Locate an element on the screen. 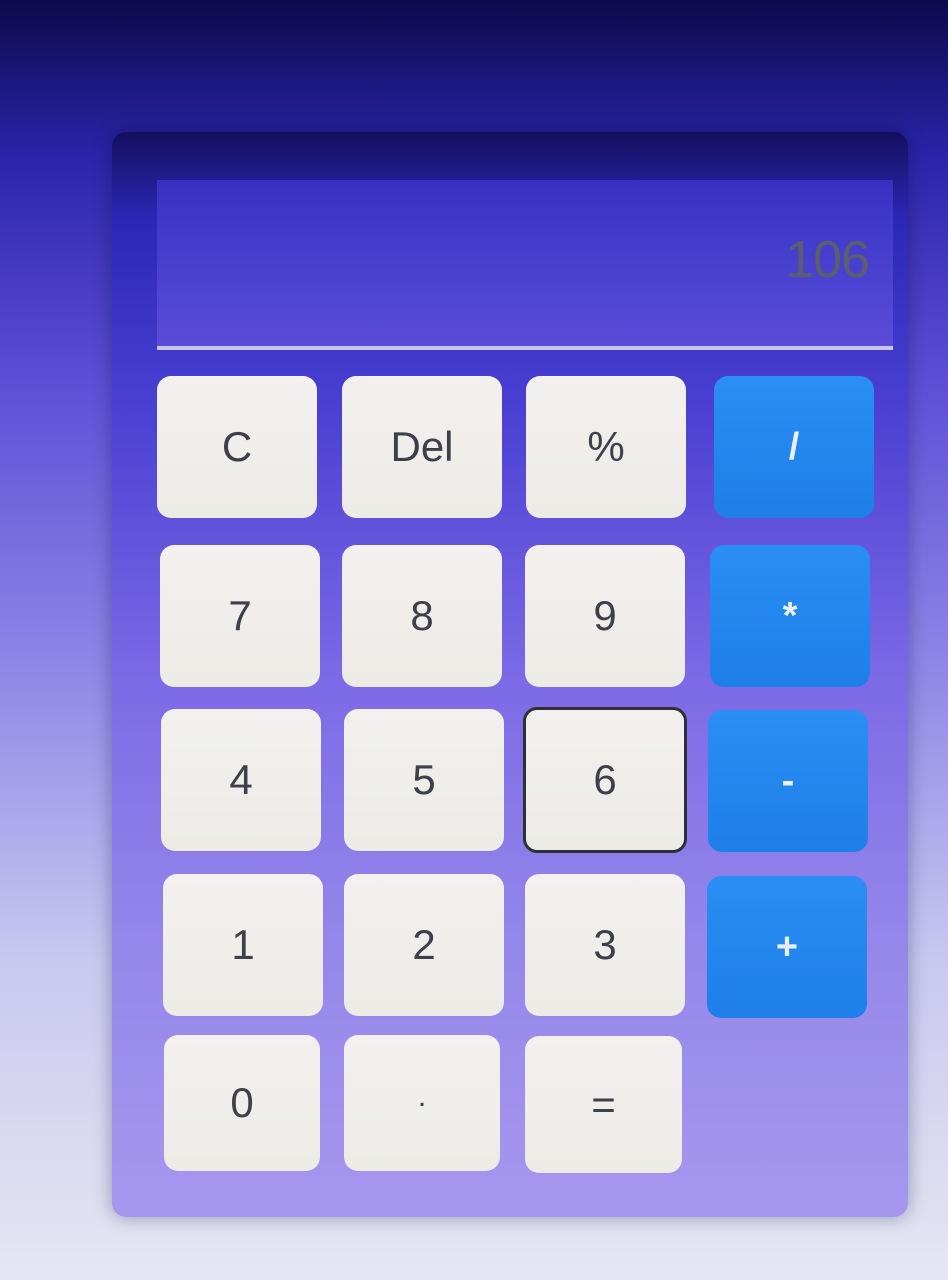 This screenshot has width=948, height=1280. nine-button: 9 is located at coordinates (605, 616).